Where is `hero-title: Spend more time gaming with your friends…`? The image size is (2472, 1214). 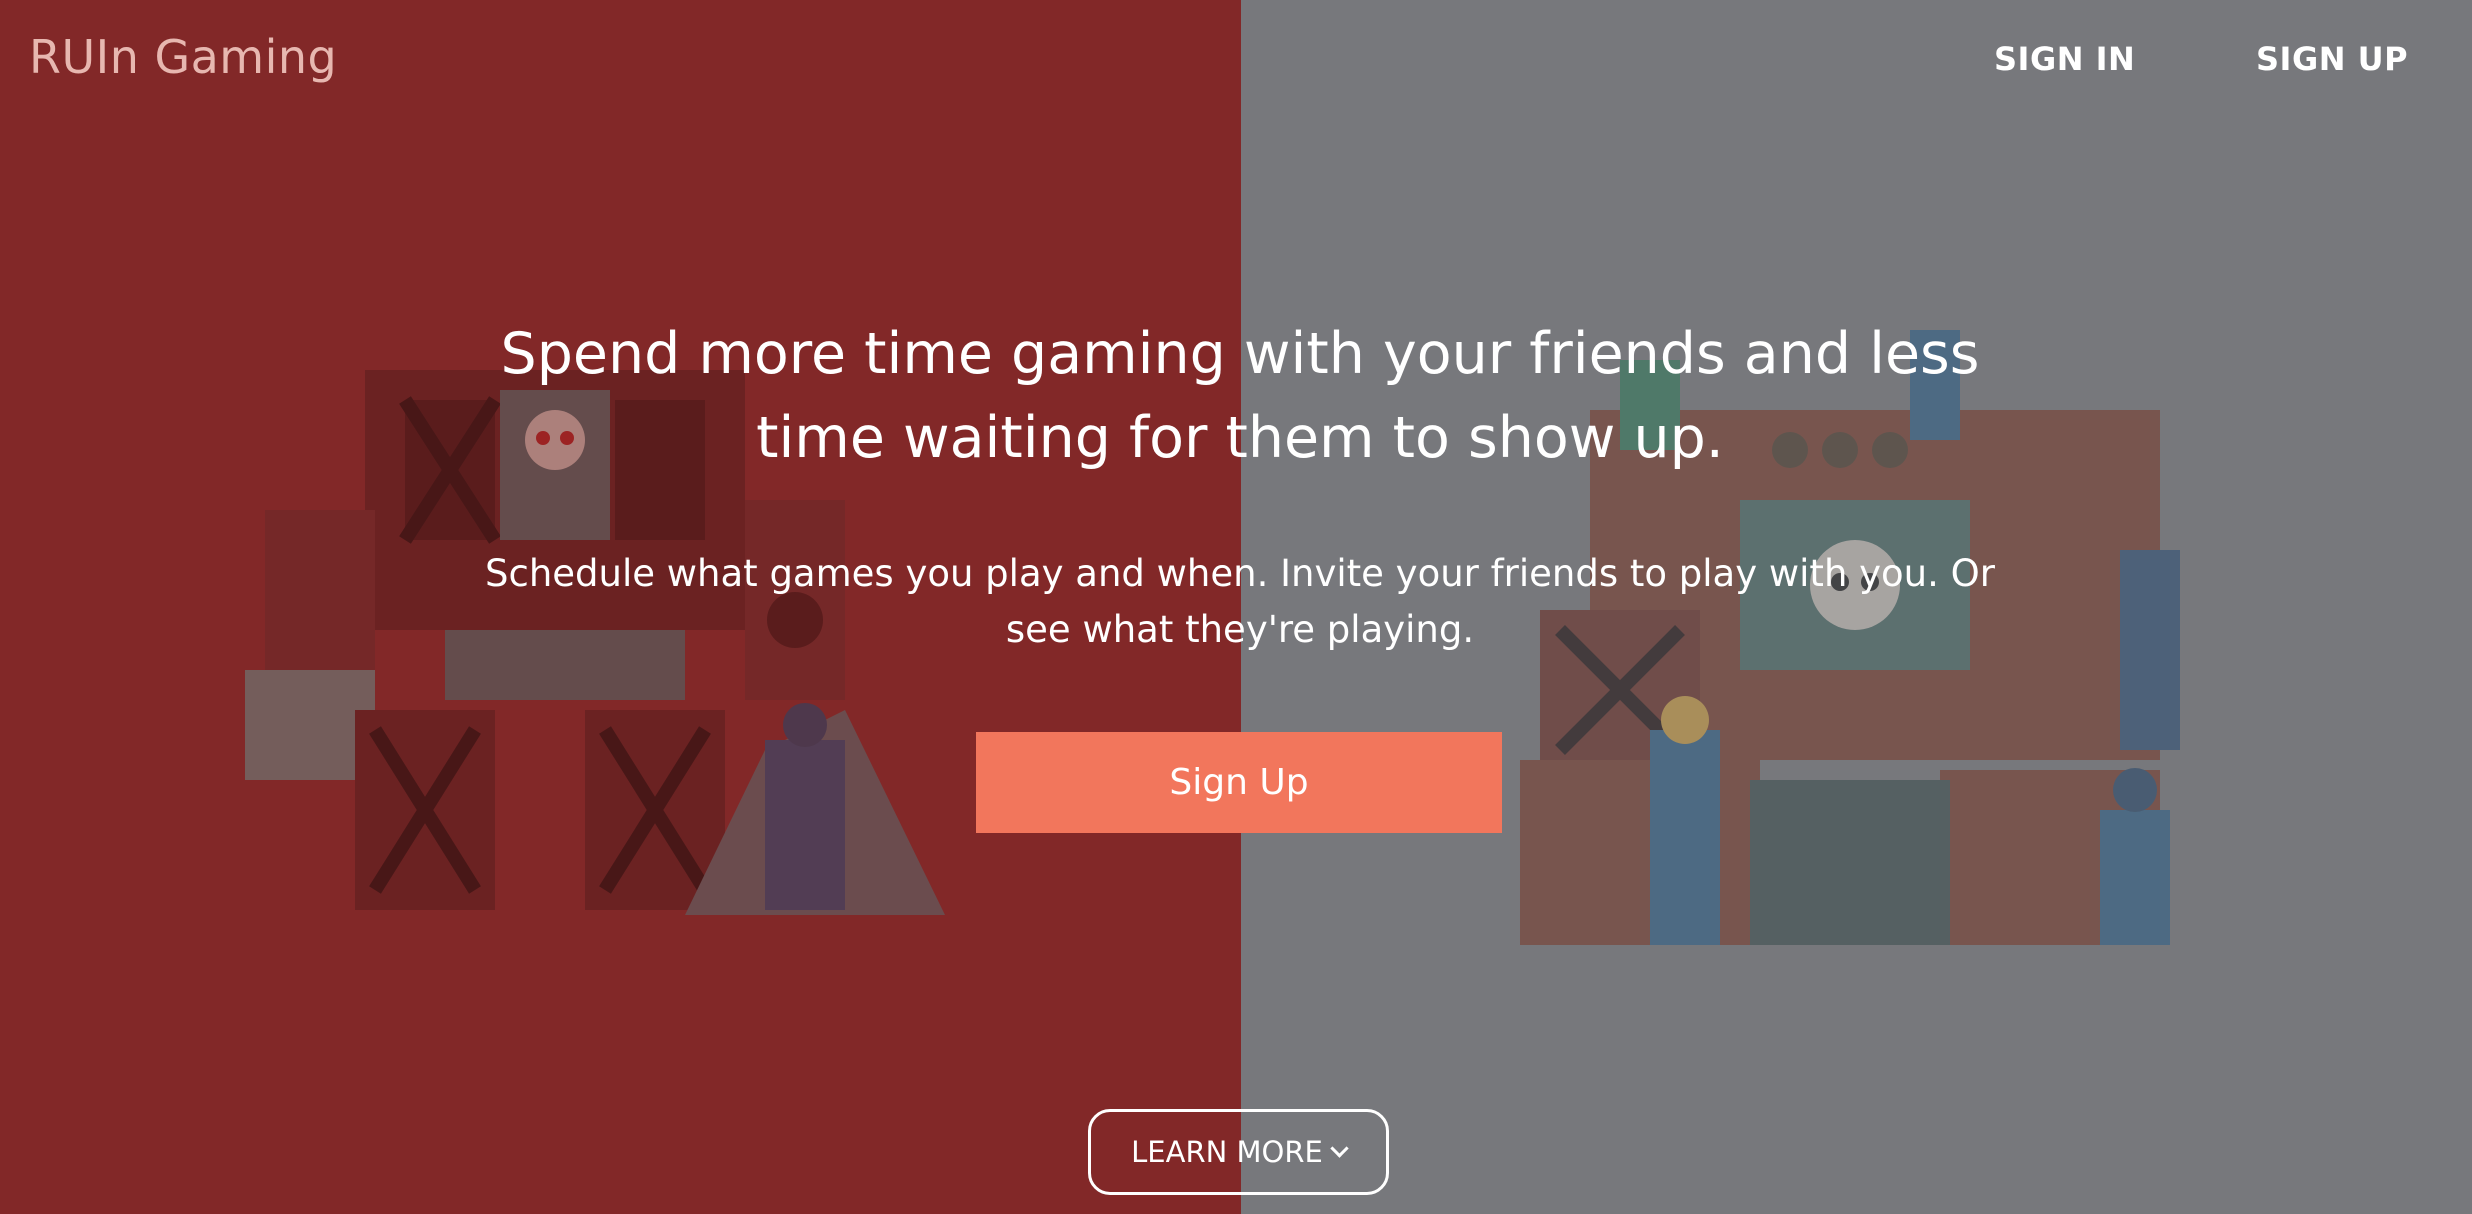 hero-title: Spend more time gaming with your friends… is located at coordinates (1240, 396).